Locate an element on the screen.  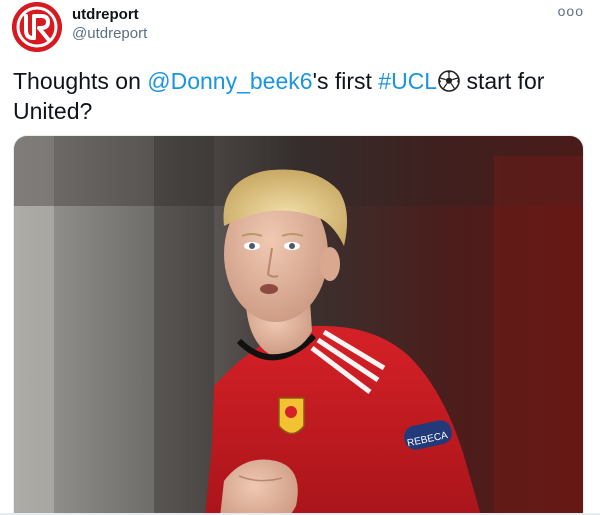
hashtag-link: #UCL is located at coordinates (407, 81).